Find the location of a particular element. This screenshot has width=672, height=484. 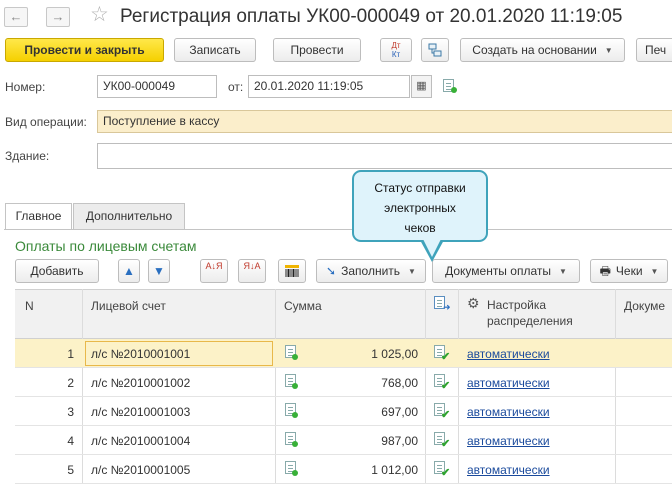

move-up-button: ▲ is located at coordinates (129, 271).